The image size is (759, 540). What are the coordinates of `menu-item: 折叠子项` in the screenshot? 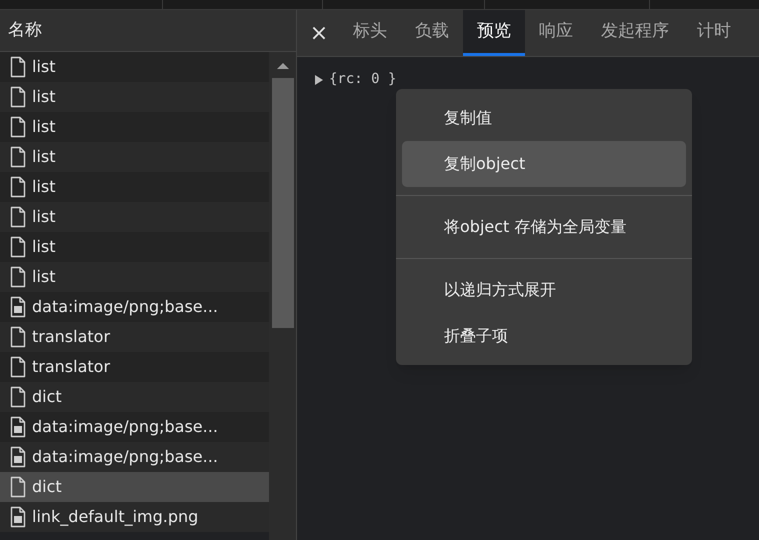 It's located at (544, 336).